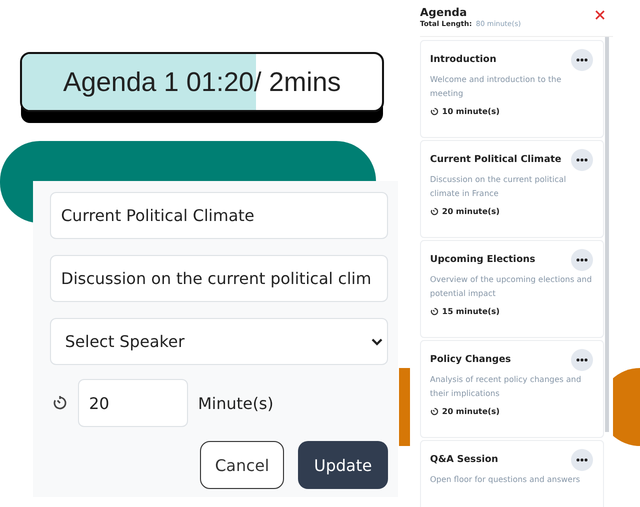 The height and width of the screenshot is (507, 640). What do you see at coordinates (219, 341) in the screenshot?
I see `speaker-select: Select Speaker` at bounding box center [219, 341].